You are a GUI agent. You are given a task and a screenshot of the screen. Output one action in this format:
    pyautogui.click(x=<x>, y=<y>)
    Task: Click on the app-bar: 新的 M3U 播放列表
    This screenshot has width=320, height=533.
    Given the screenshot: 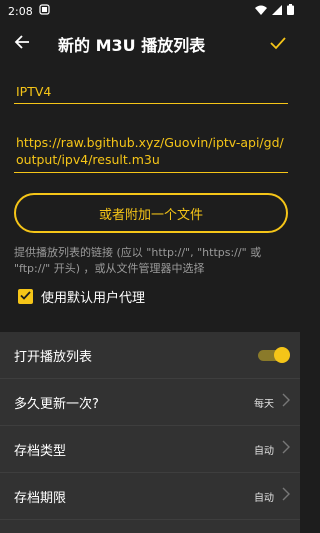 What is the action you would take?
    pyautogui.click(x=150, y=44)
    